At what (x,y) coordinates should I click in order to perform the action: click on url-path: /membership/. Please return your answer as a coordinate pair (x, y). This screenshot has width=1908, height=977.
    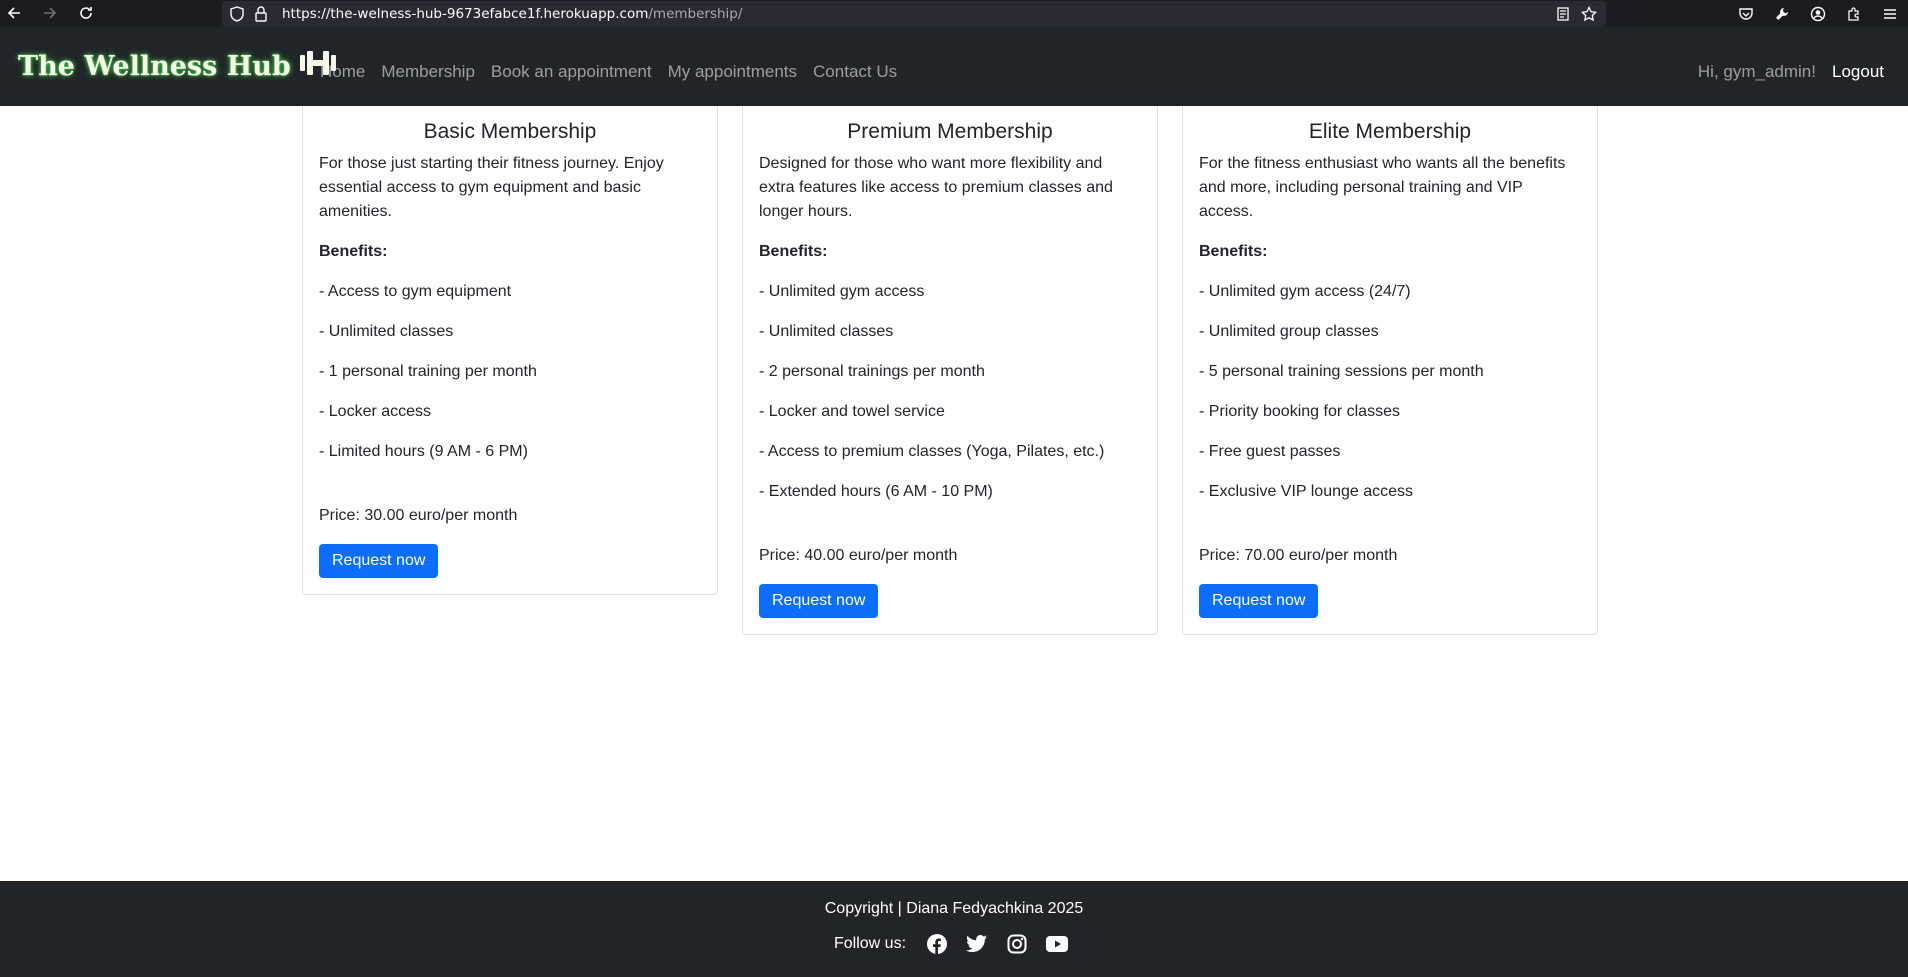
    Looking at the image, I should click on (695, 14).